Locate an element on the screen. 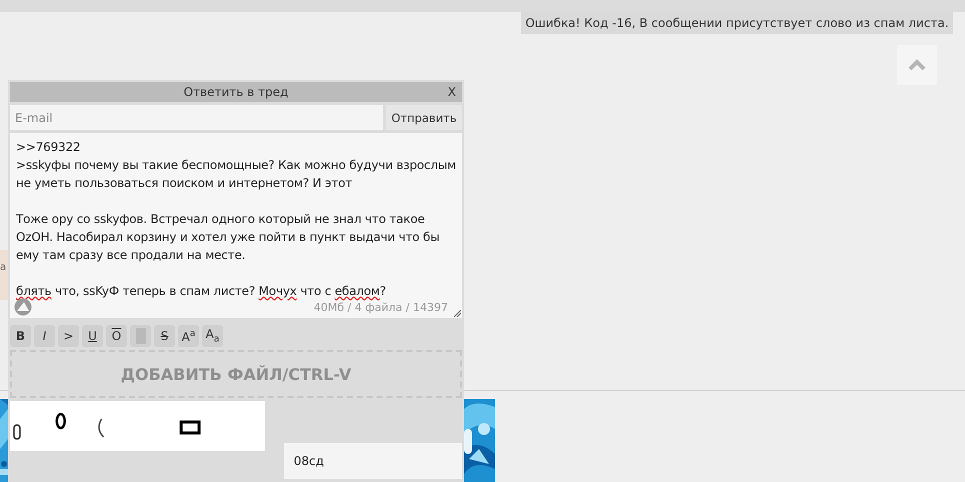 The width and height of the screenshot is (965, 482). message-line: >>769322 is located at coordinates (49, 147).